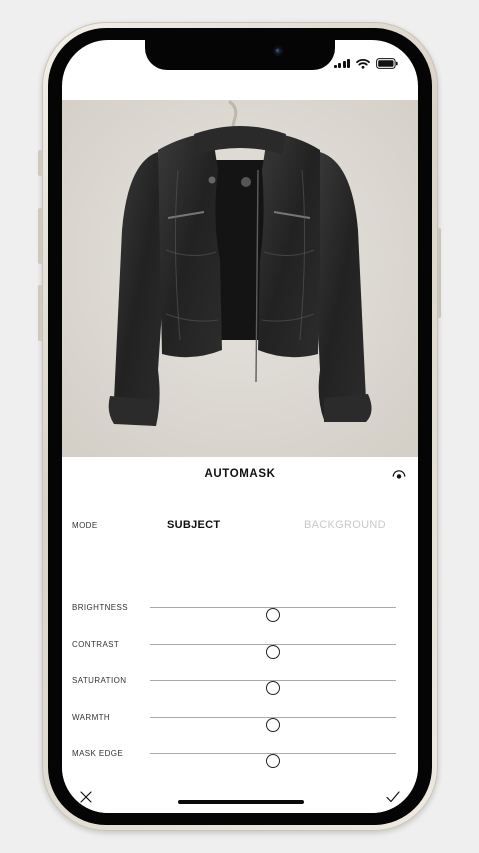  What do you see at coordinates (91, 717) in the screenshot?
I see `slider-label: WARMTH` at bounding box center [91, 717].